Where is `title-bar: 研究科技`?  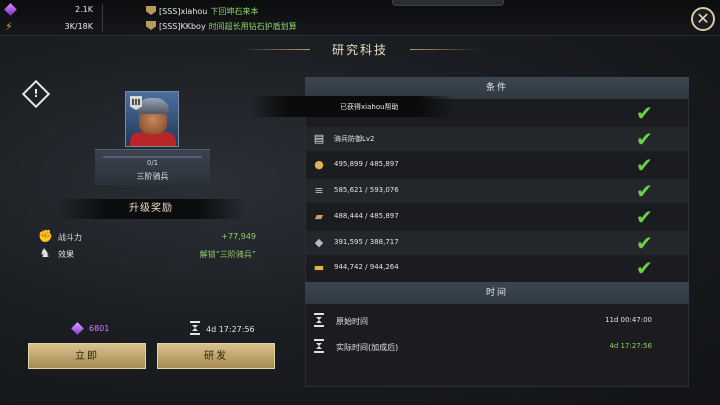 title-bar: 研究科技 is located at coordinates (360, 49).